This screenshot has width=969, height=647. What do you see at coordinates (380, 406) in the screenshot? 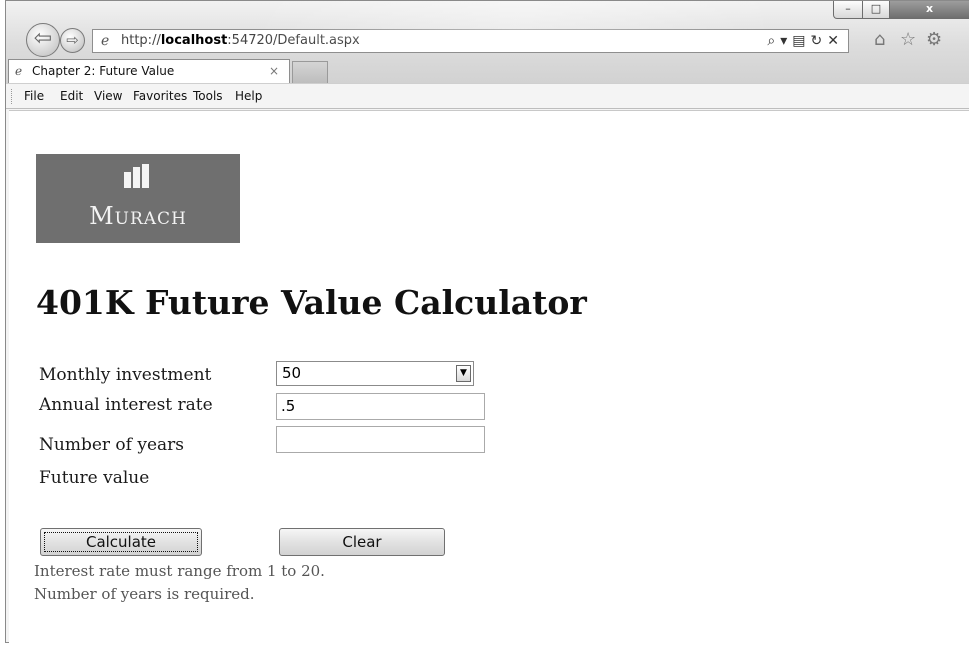
I see `interest-rate-input: .5` at bounding box center [380, 406].